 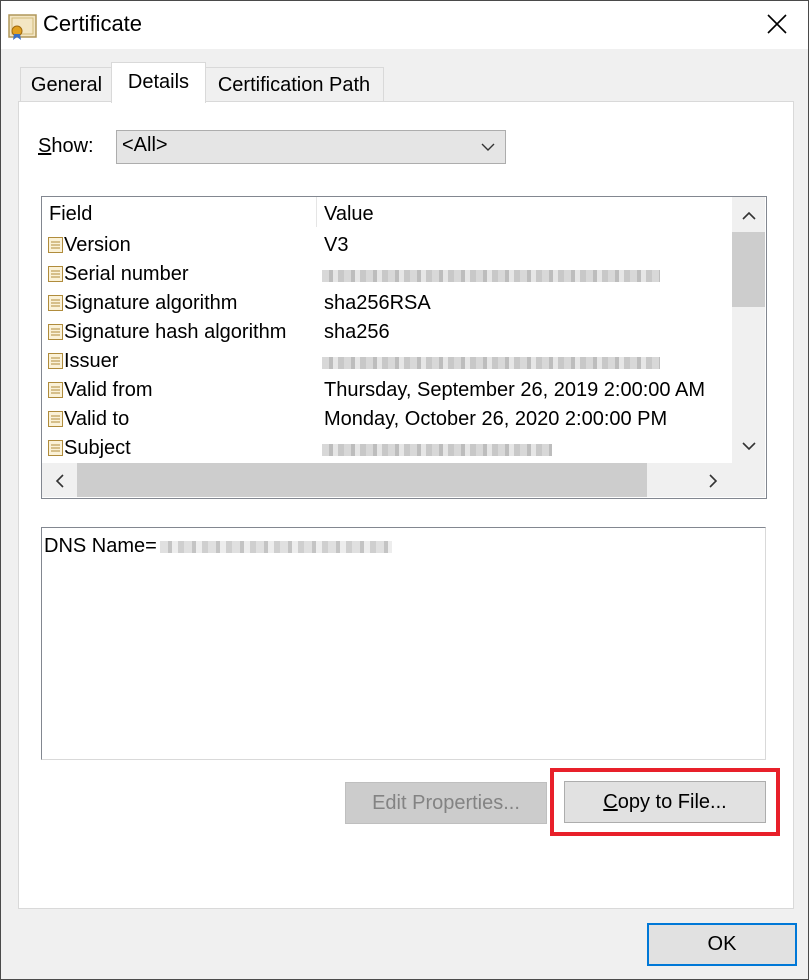 I want to click on tab-general: General, so click(x=66, y=84).